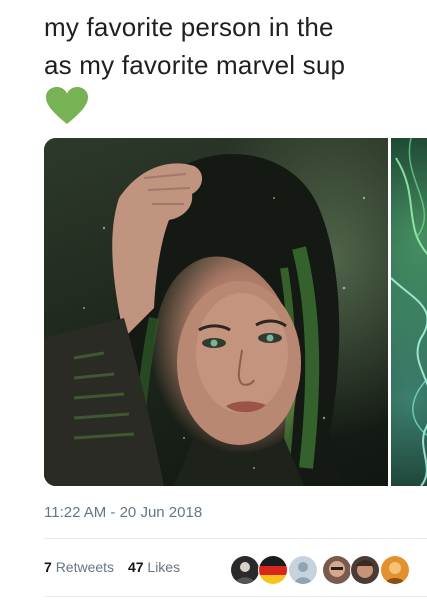 This screenshot has height=600, width=427. What do you see at coordinates (195, 65) in the screenshot?
I see `tweet-text-line: as my favorite marvel sup` at bounding box center [195, 65].